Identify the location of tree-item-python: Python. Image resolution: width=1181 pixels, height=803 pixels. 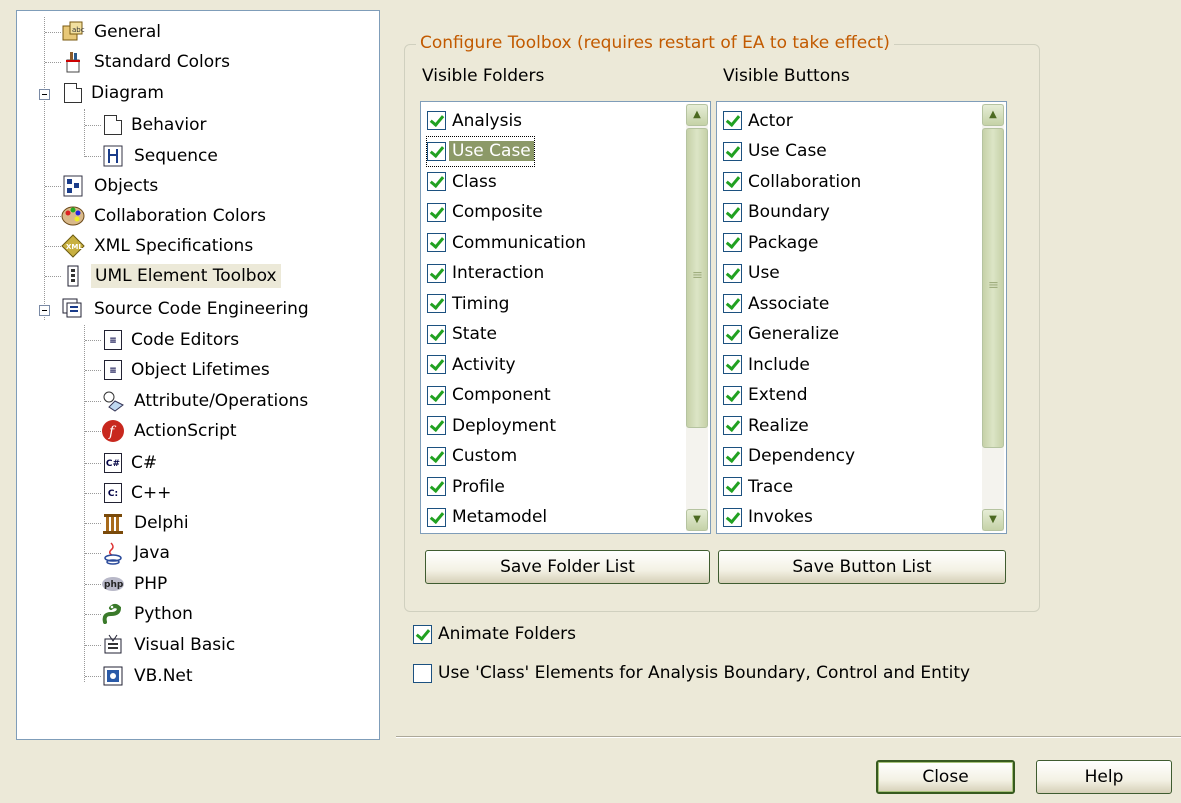
(148, 614).